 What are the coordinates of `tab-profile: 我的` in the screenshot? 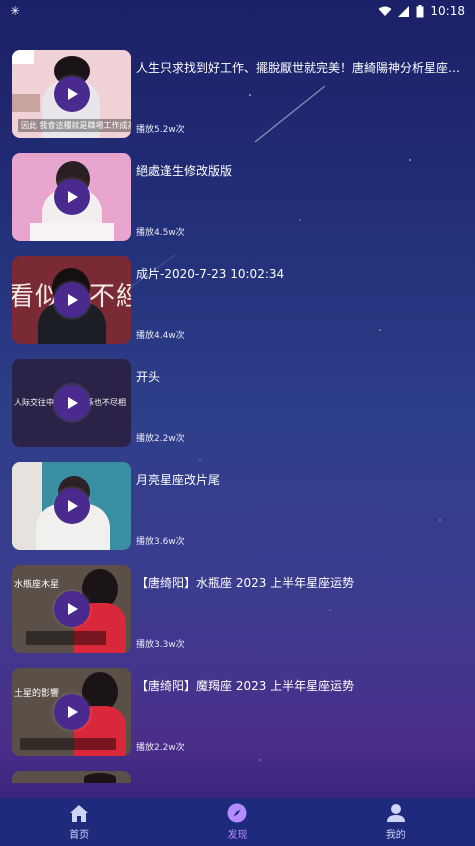 It's located at (396, 822).